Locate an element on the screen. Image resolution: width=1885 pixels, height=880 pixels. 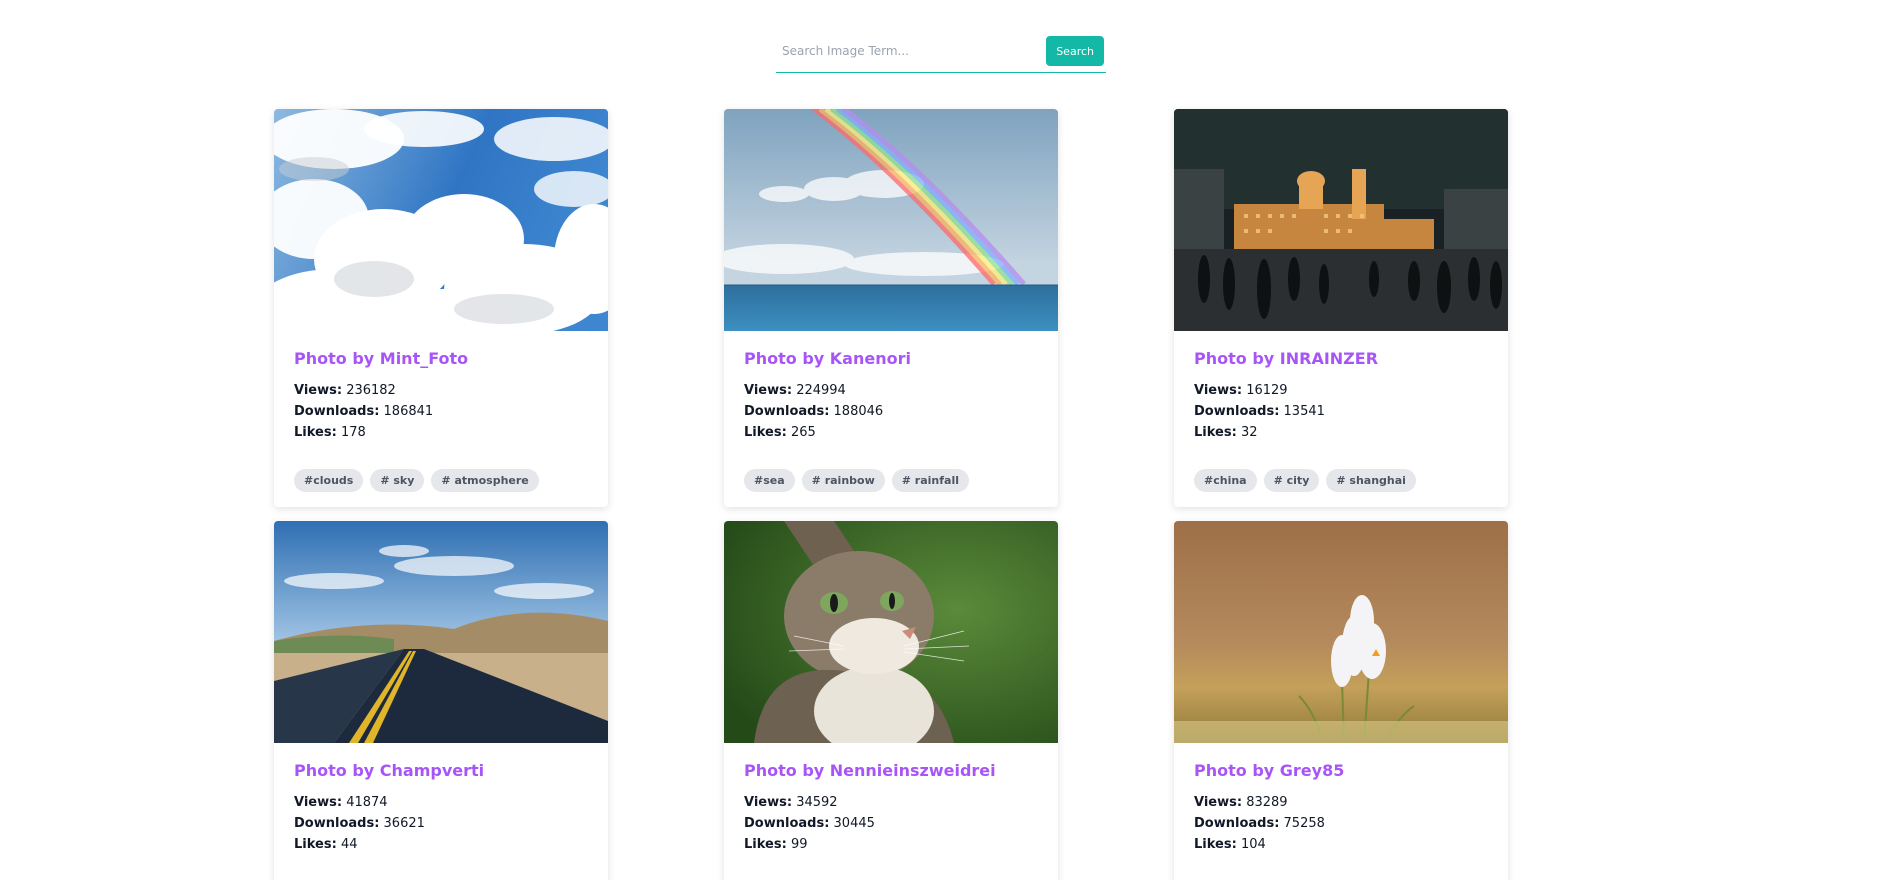
photographer-title: Photo by Grey85 is located at coordinates (1269, 770).